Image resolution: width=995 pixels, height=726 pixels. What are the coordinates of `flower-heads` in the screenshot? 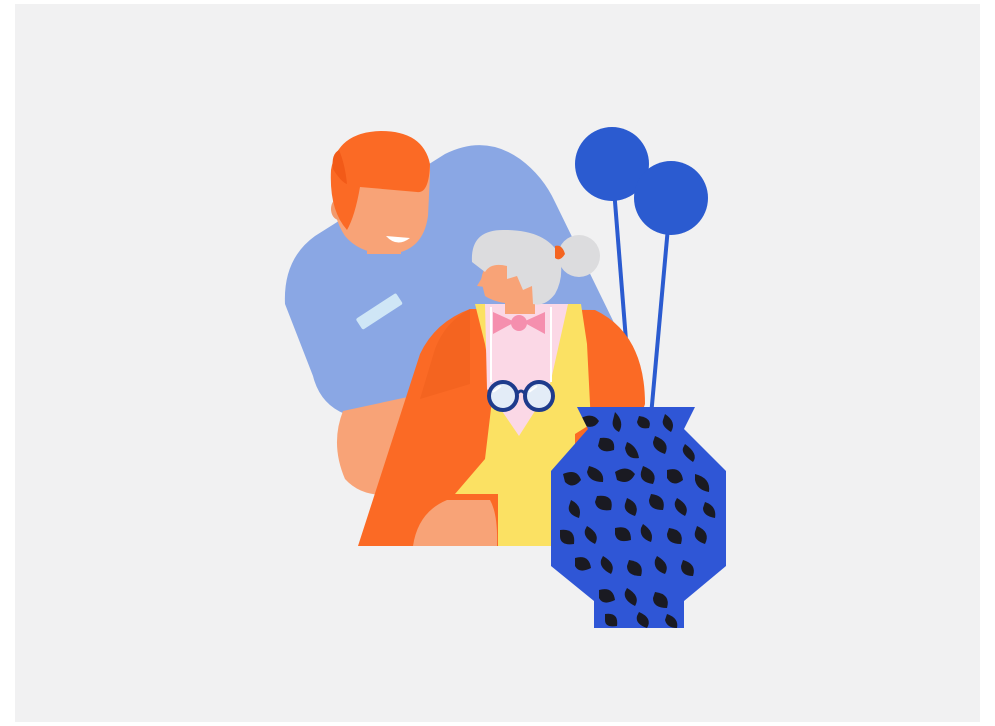 It's located at (641, 181).